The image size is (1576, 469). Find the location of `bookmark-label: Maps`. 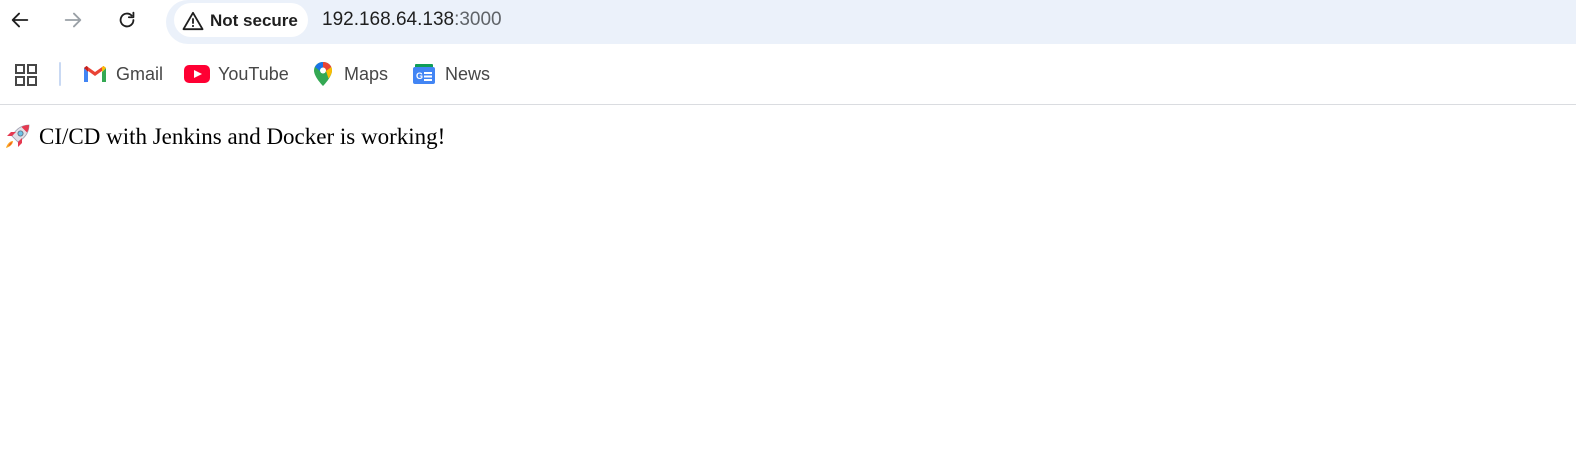

bookmark-label: Maps is located at coordinates (366, 73).